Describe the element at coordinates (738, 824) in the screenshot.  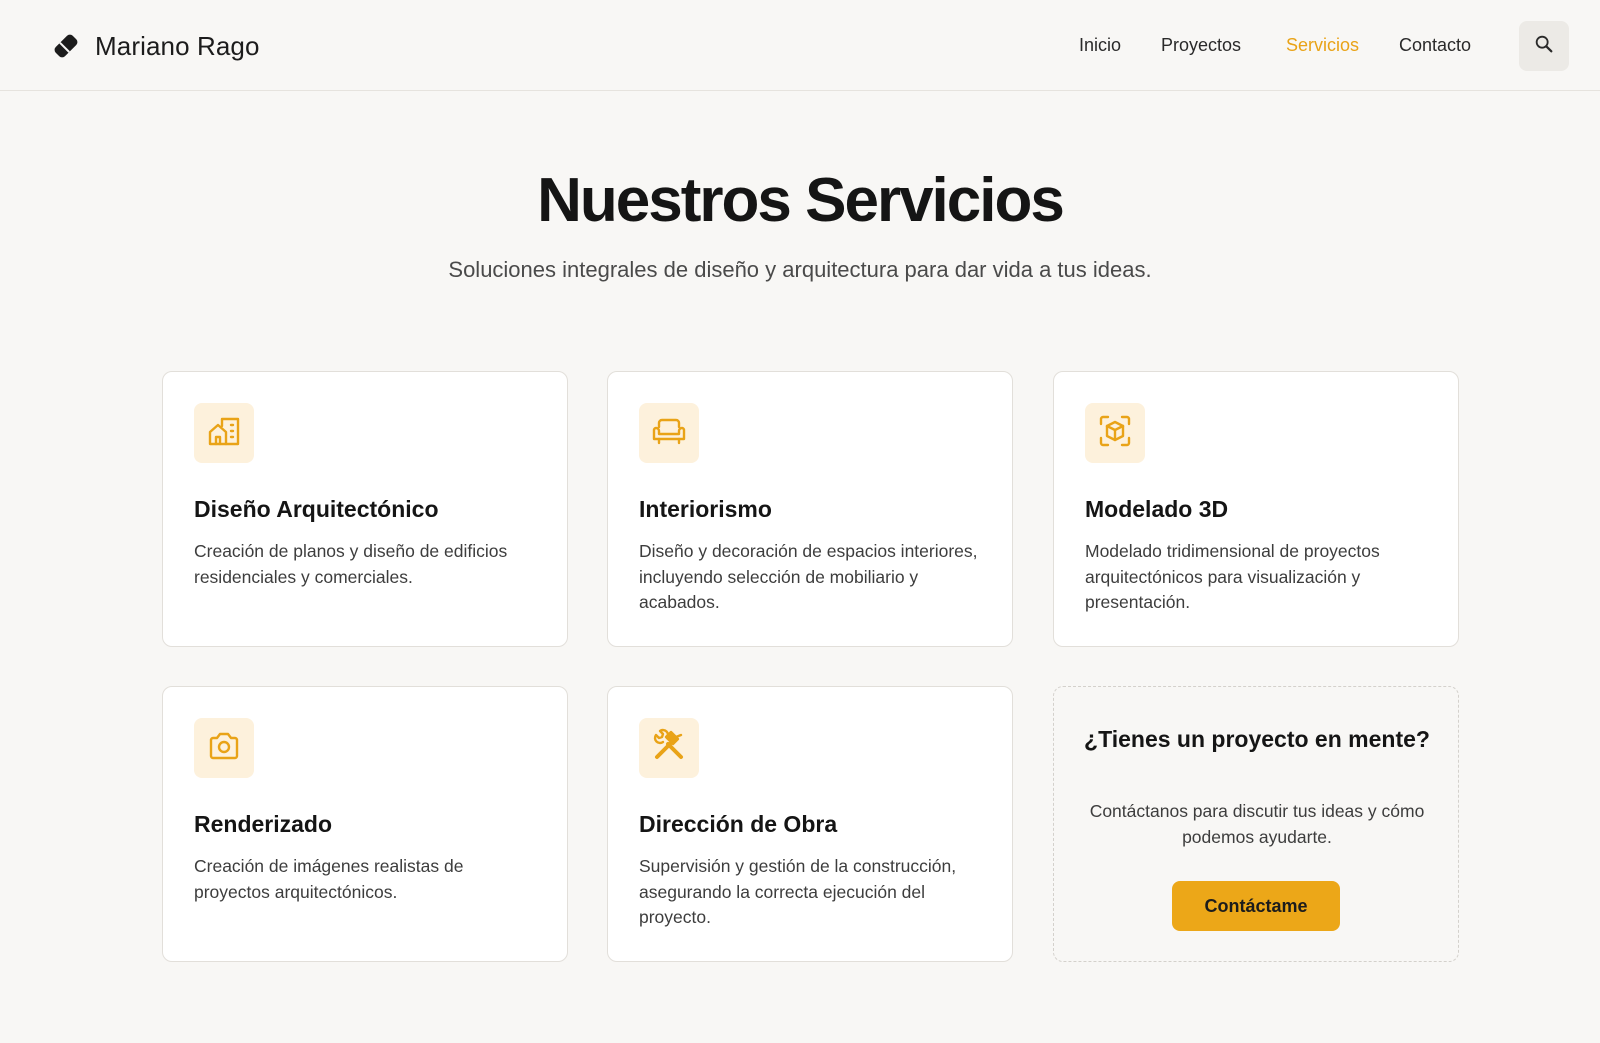
I see `service-title: Dirección de Obra` at that location.